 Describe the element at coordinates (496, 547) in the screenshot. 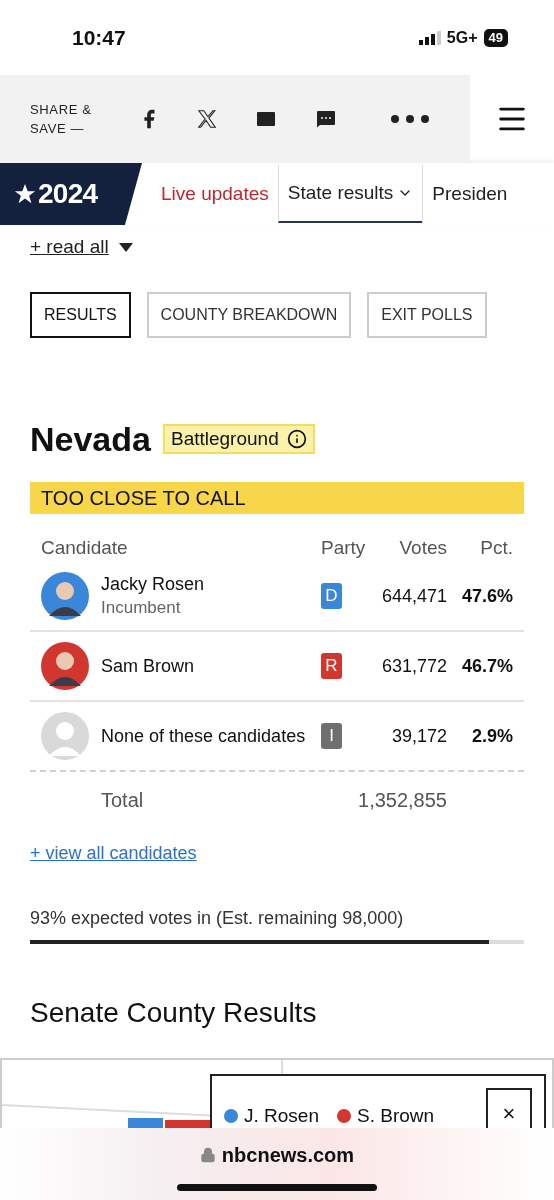

I see `column-header: Pct.` at that location.